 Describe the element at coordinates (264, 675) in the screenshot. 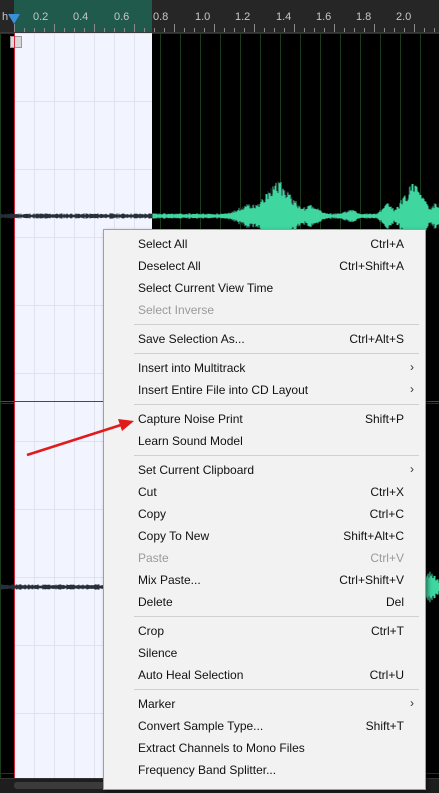

I see `menu-item-auto-heal-selection: Auto Heal Selection Ctrl+U` at that location.